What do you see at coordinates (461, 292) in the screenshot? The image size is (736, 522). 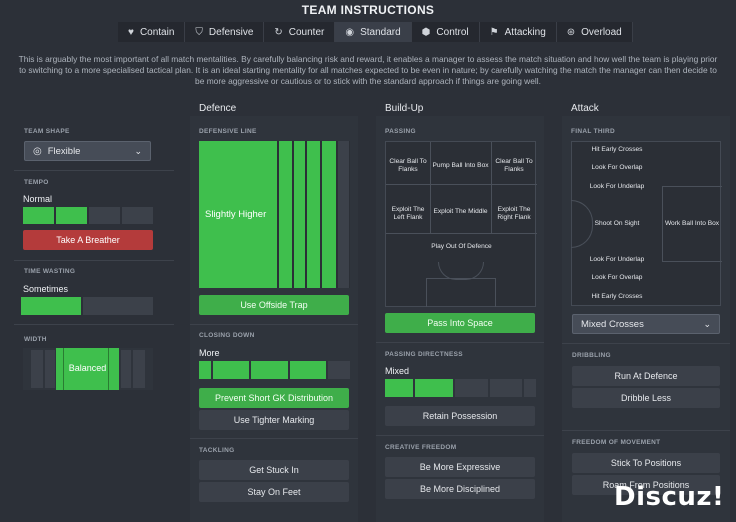 I see `penalty-box` at bounding box center [461, 292].